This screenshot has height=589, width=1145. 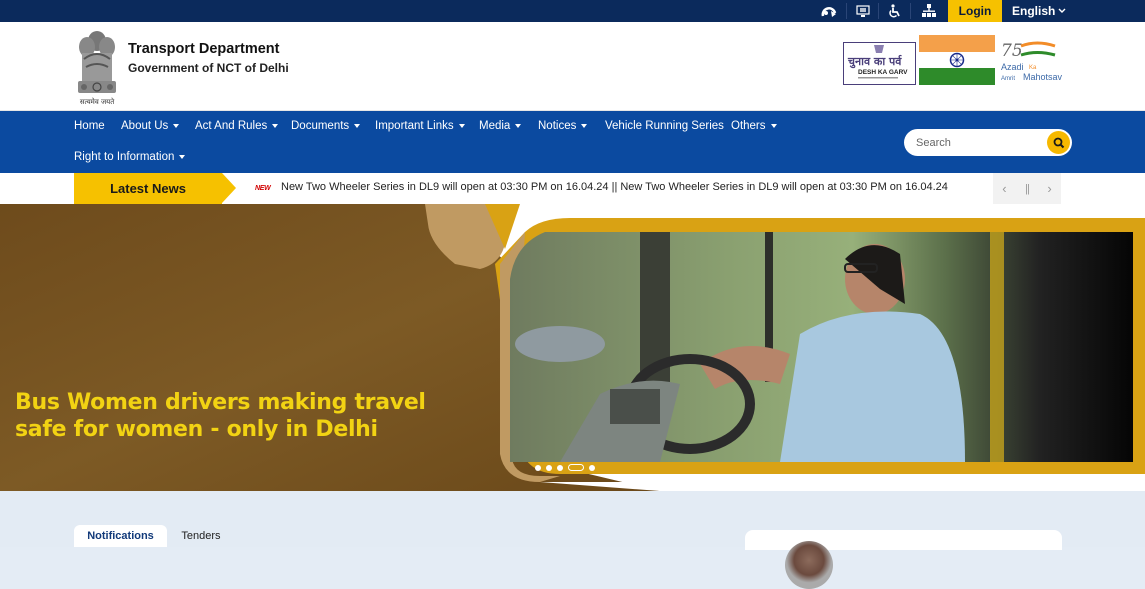 I want to click on national-emblem-logo: सत्यमेव जयते, so click(x=97, y=67).